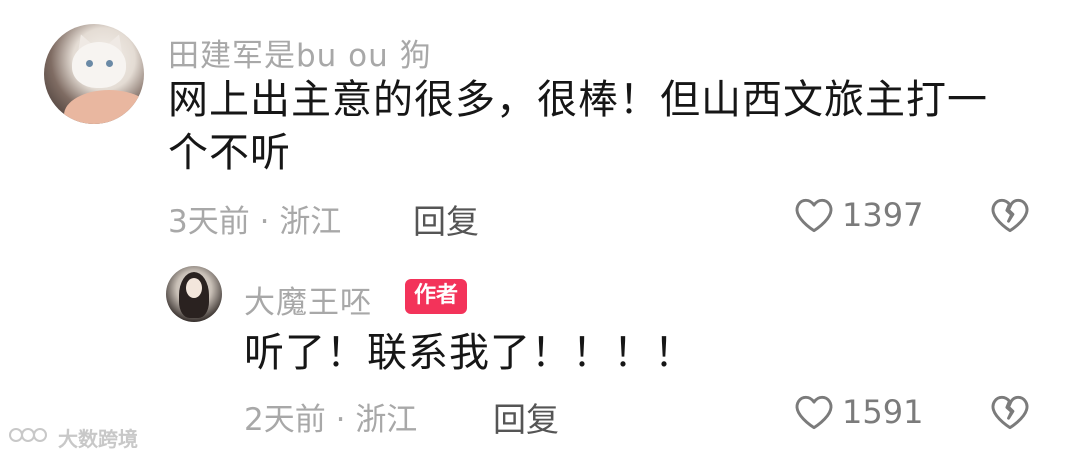 The image size is (1080, 459). What do you see at coordinates (469, 353) in the screenshot?
I see `reply-body: 听了！联系我了！！！！` at bounding box center [469, 353].